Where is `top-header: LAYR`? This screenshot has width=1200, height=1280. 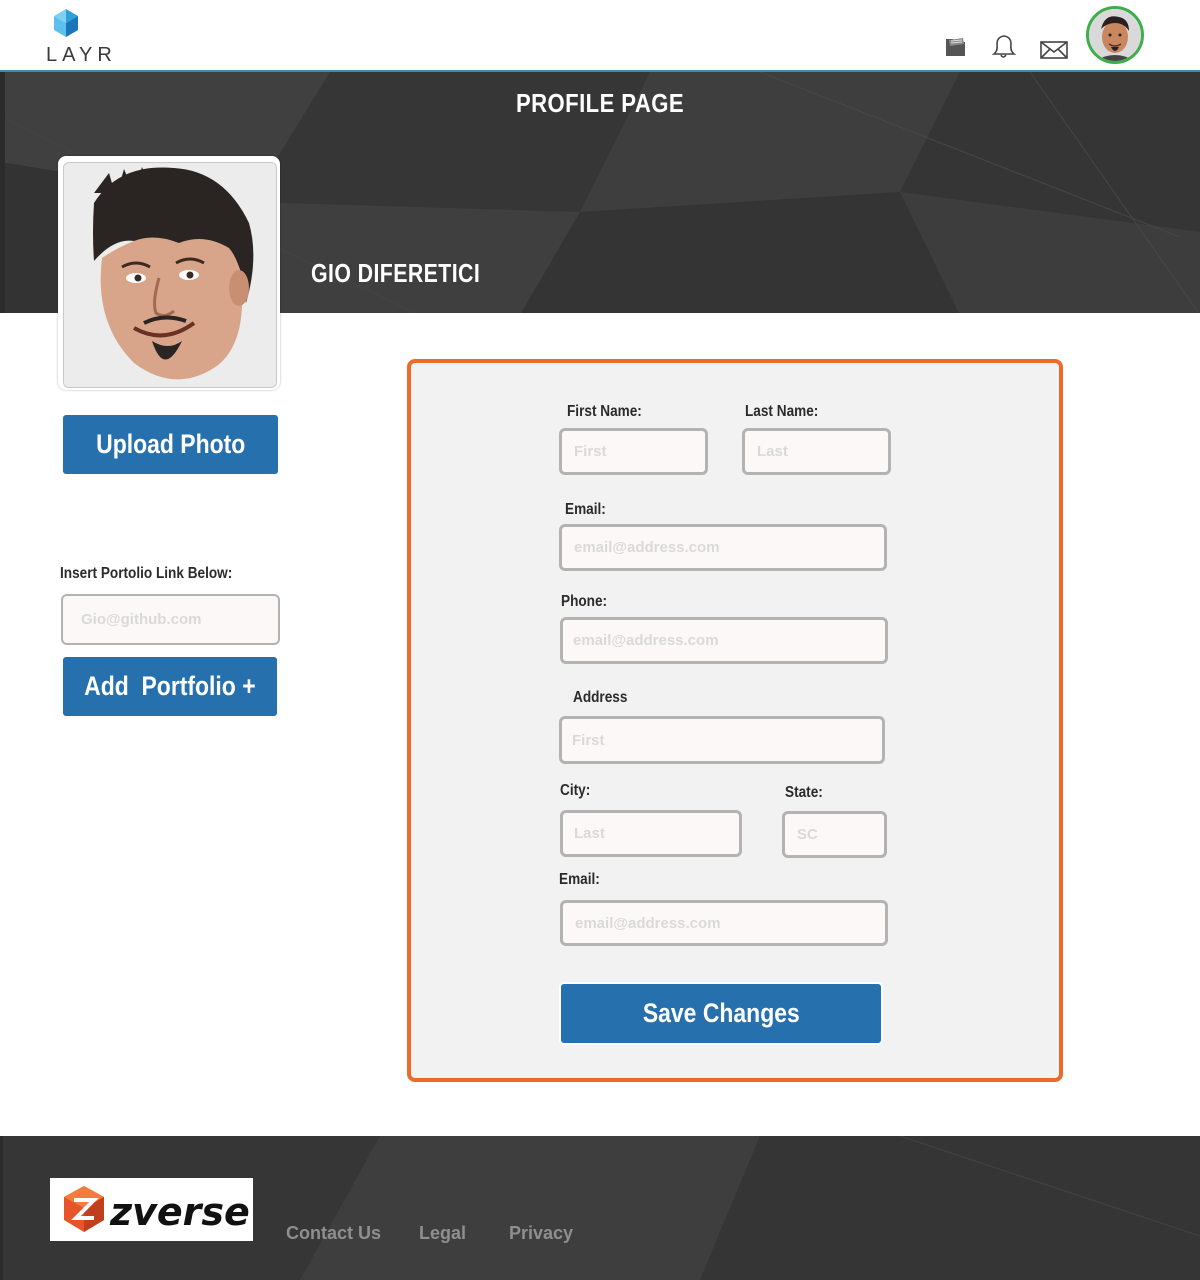
top-header: LAYR is located at coordinates (600, 35).